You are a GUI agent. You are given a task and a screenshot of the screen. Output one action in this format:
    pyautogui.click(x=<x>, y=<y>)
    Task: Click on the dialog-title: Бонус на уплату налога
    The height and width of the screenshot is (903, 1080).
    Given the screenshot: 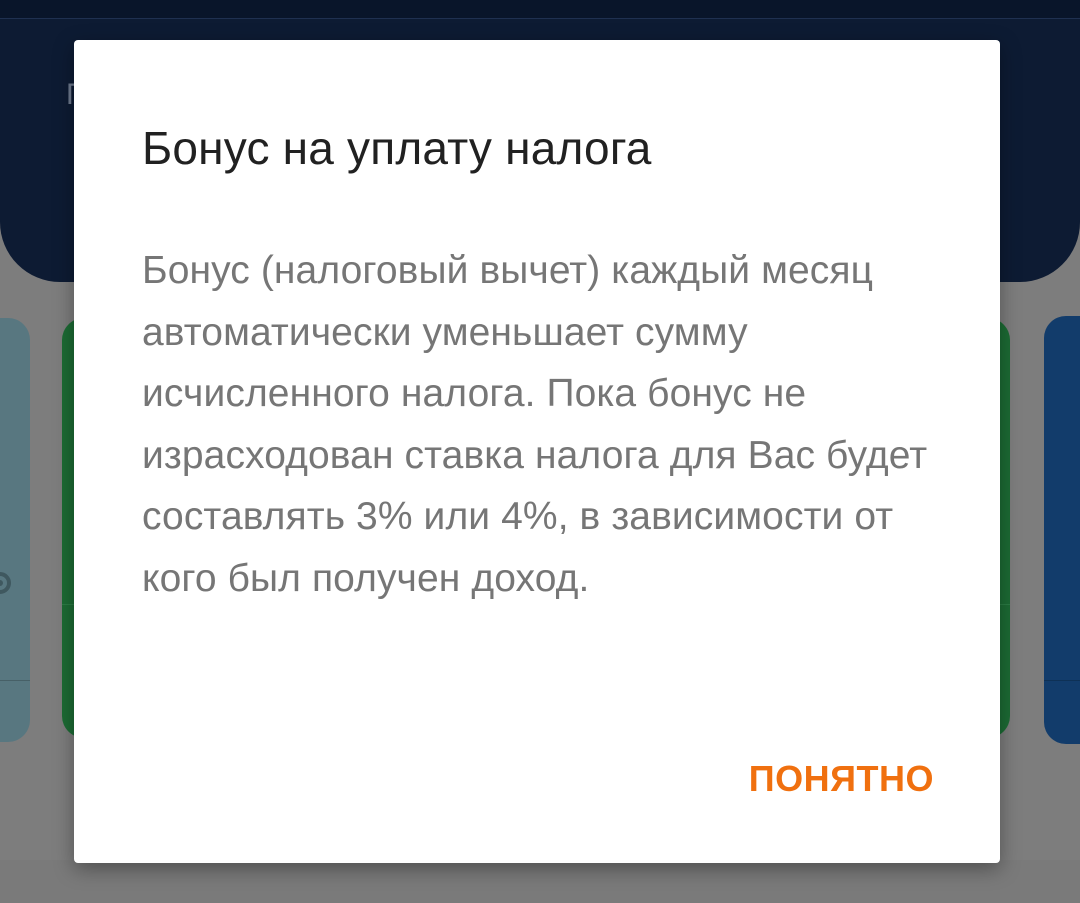 What is the action you would take?
    pyautogui.click(x=397, y=148)
    